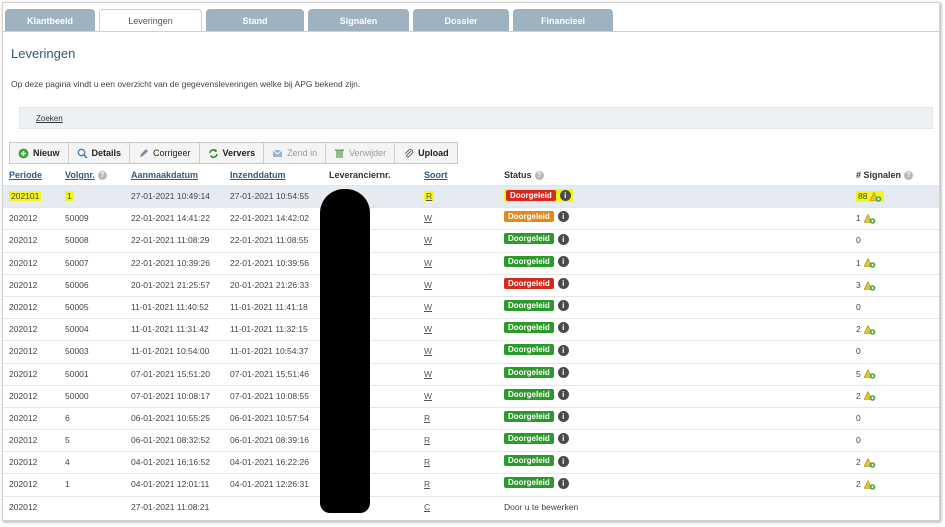 The width and height of the screenshot is (945, 527). What do you see at coordinates (339, 153) in the screenshot?
I see `delete-icon` at bounding box center [339, 153].